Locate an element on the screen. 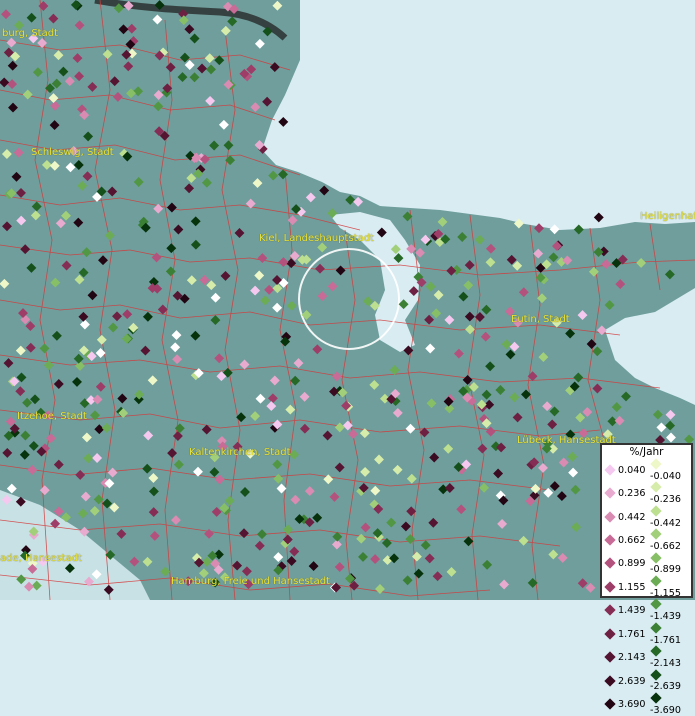  legend-row: 1.761 -1.761 is located at coordinates (647, 634).